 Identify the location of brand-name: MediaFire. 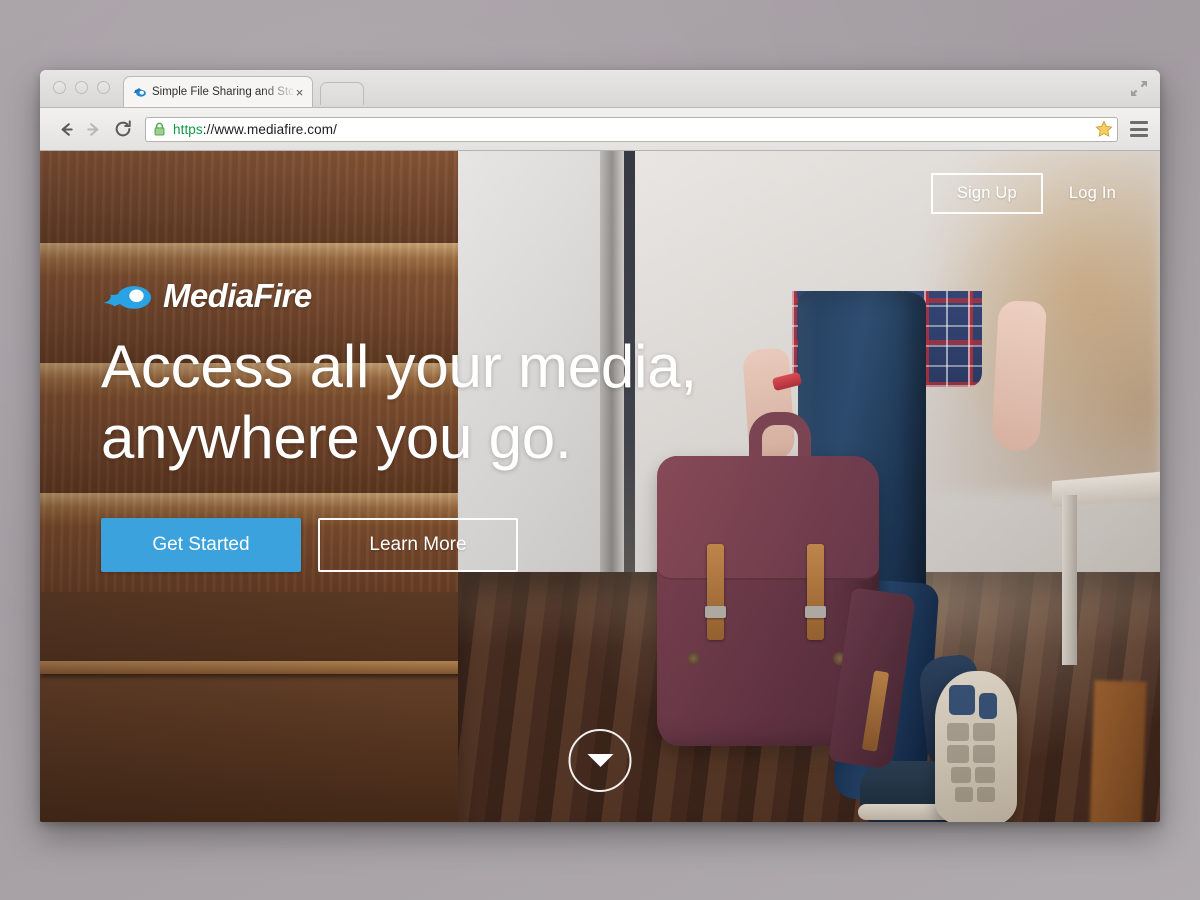
(237, 295).